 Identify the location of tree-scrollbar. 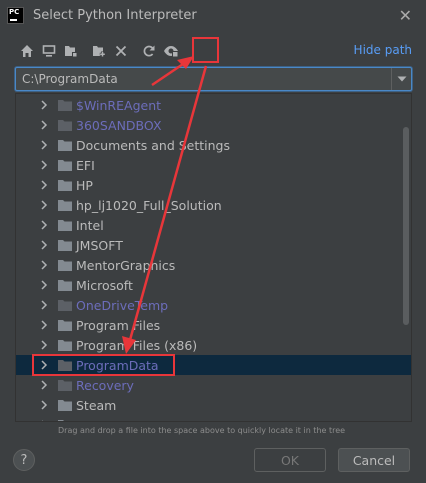
(406, 226).